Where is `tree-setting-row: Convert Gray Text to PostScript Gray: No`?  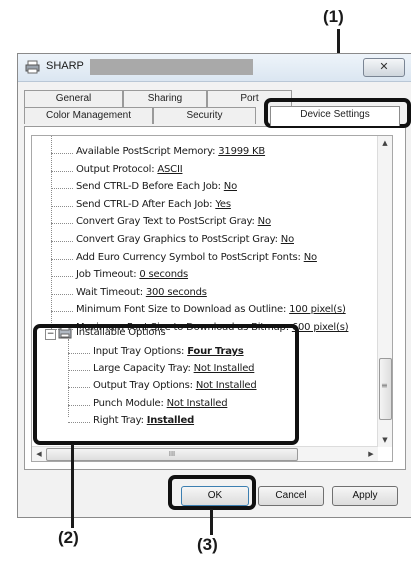
tree-setting-row: Convert Gray Text to PostScript Gray: No is located at coordinates (173, 221).